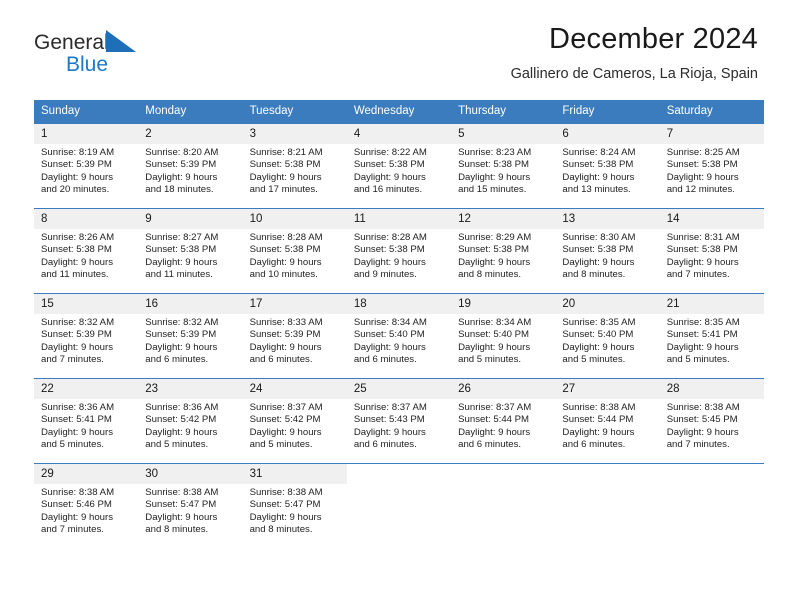  Describe the element at coordinates (596, 189) in the screenshot. I see `daylight-2-text: and 13 minutes.` at that location.